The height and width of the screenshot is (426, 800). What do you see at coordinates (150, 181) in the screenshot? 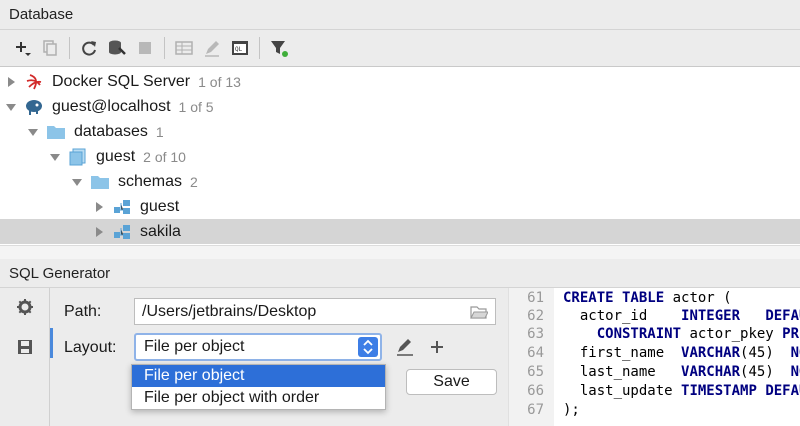
I see `tree-item-label: schemas` at bounding box center [150, 181].